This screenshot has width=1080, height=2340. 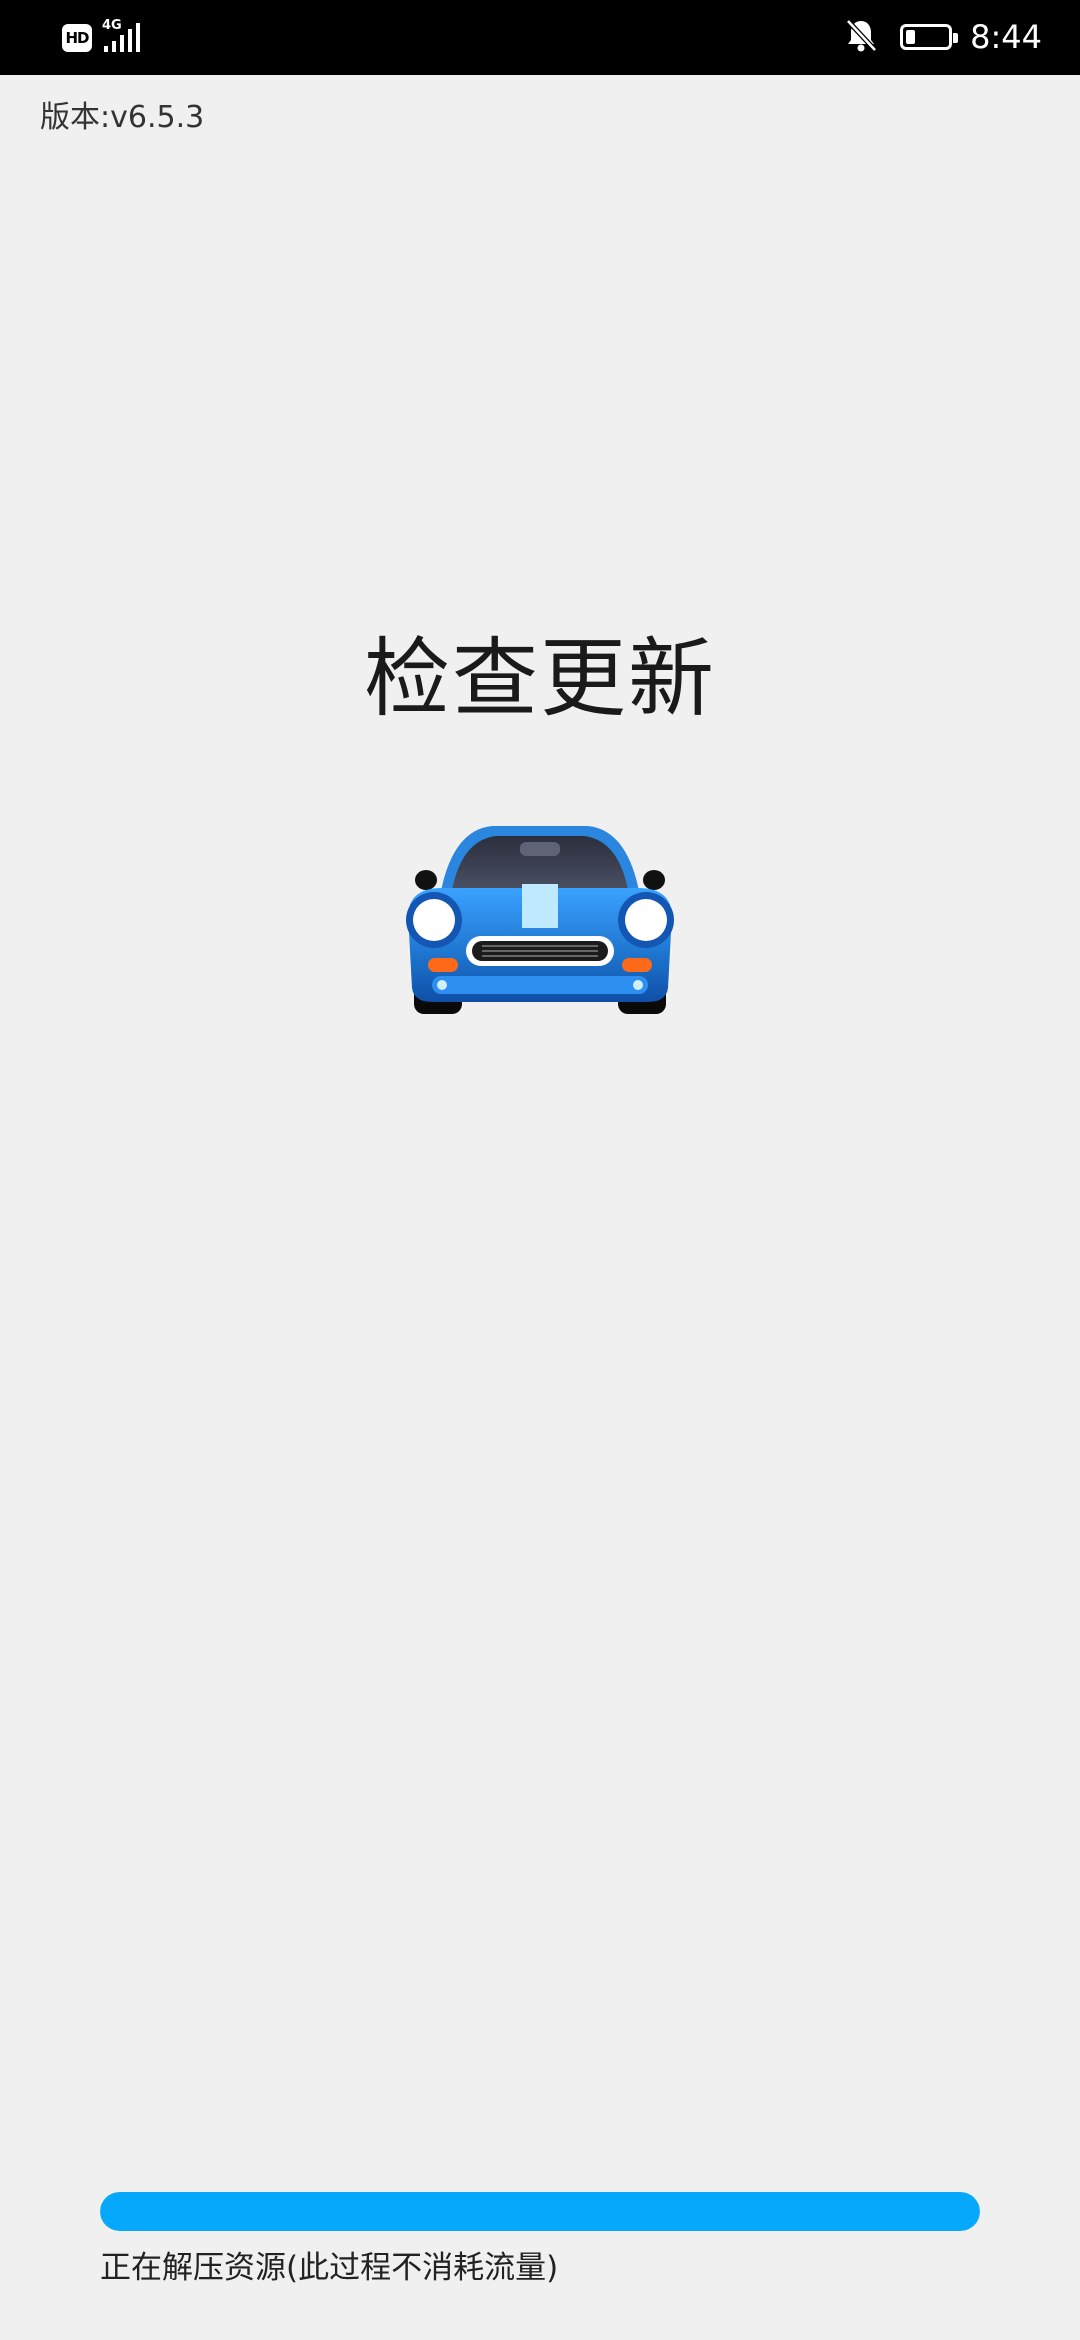 What do you see at coordinates (540, 920) in the screenshot?
I see `car-icon` at bounding box center [540, 920].